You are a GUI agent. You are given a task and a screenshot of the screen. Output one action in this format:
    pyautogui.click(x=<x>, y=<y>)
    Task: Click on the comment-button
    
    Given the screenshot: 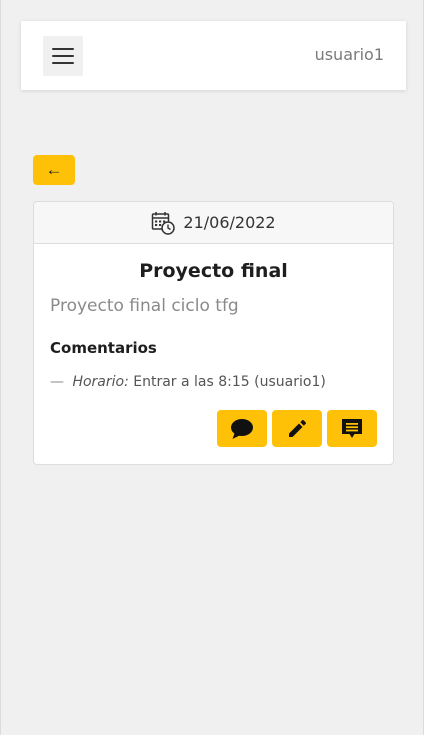 What is the action you would take?
    pyautogui.click(x=242, y=428)
    